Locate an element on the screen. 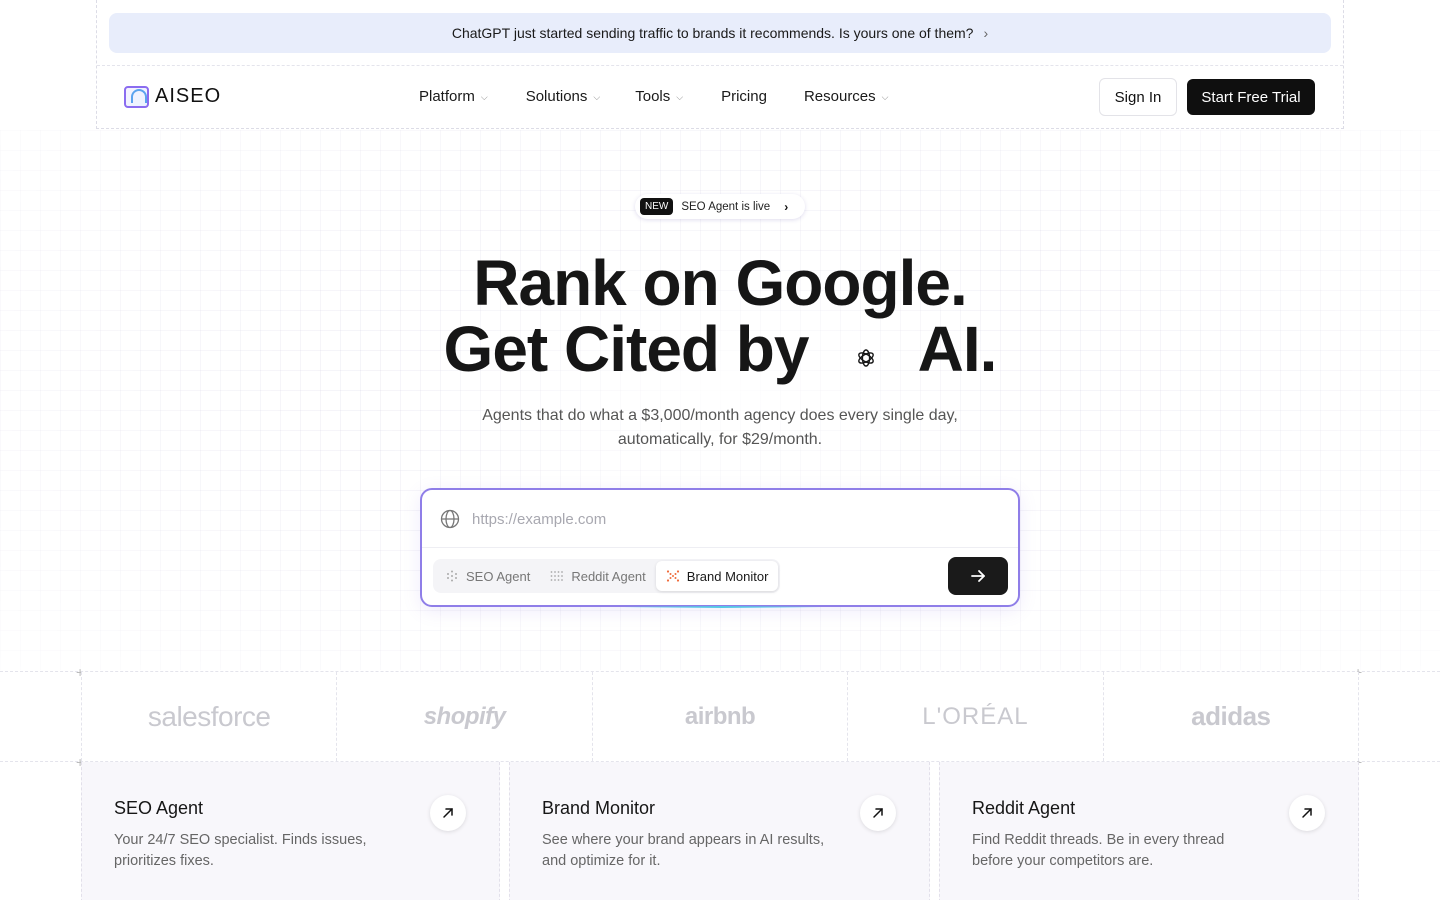 The height and width of the screenshot is (900, 1440). openai-icon is located at coordinates (866, 348).